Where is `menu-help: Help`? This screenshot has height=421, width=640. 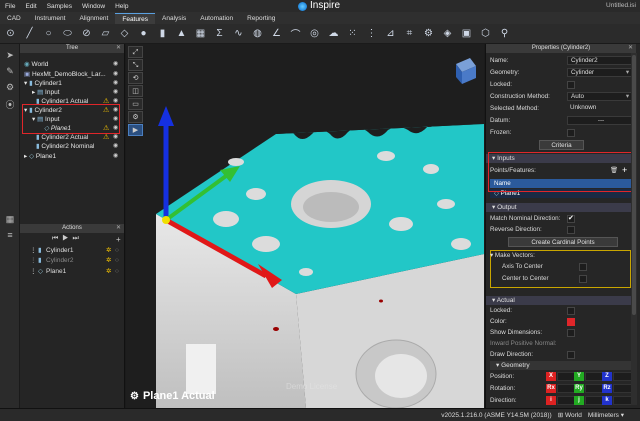
menu-help: Help is located at coordinates (121, 6).